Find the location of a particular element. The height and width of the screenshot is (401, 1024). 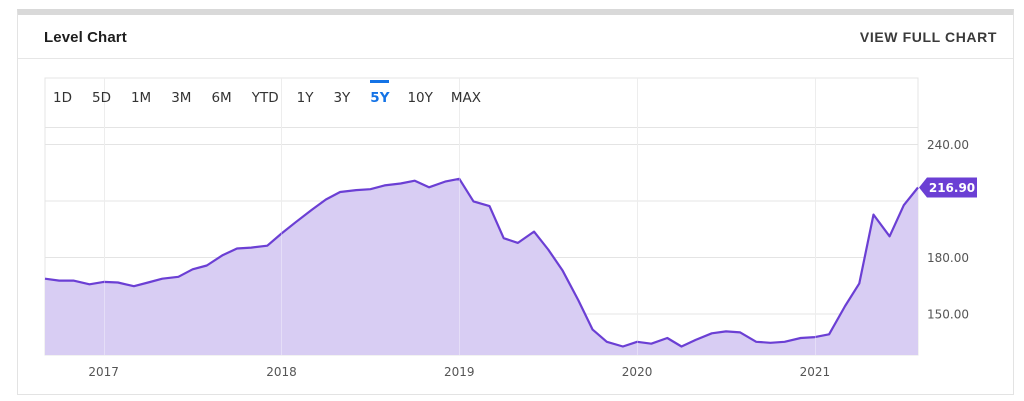

x-tick-label: 2017 is located at coordinates (103, 372).